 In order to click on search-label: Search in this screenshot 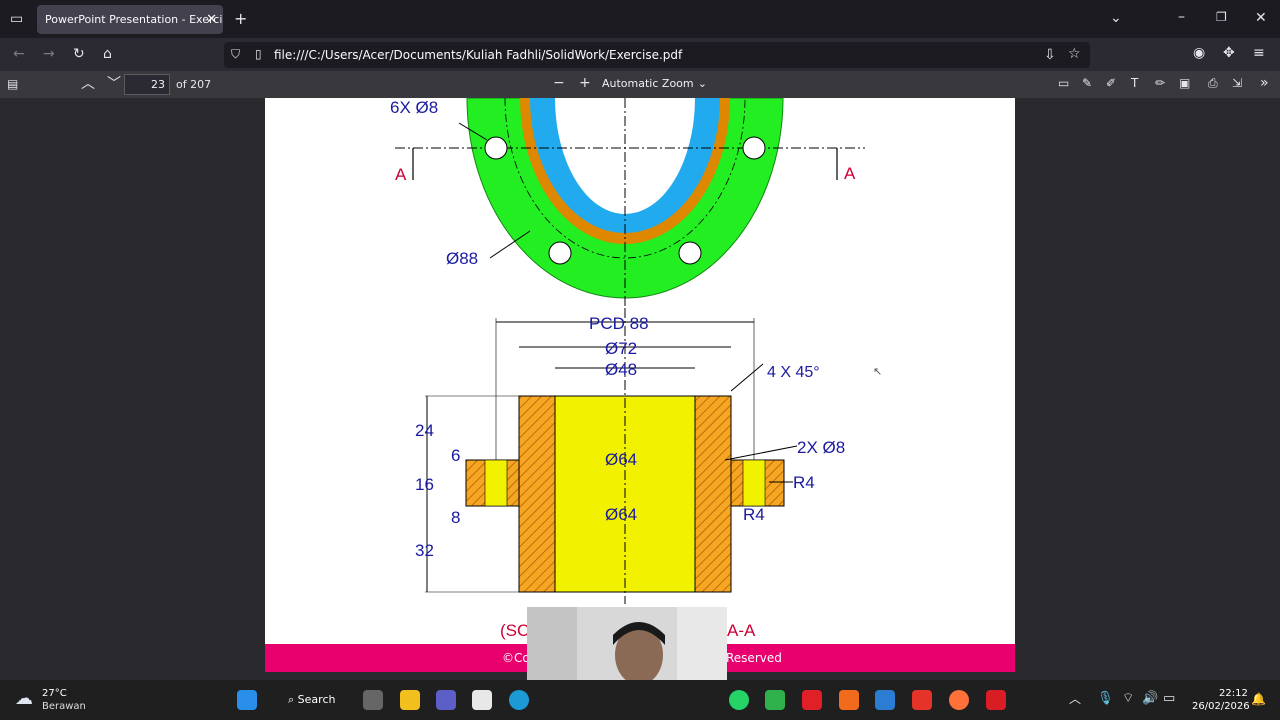, I will do `click(316, 699)`.